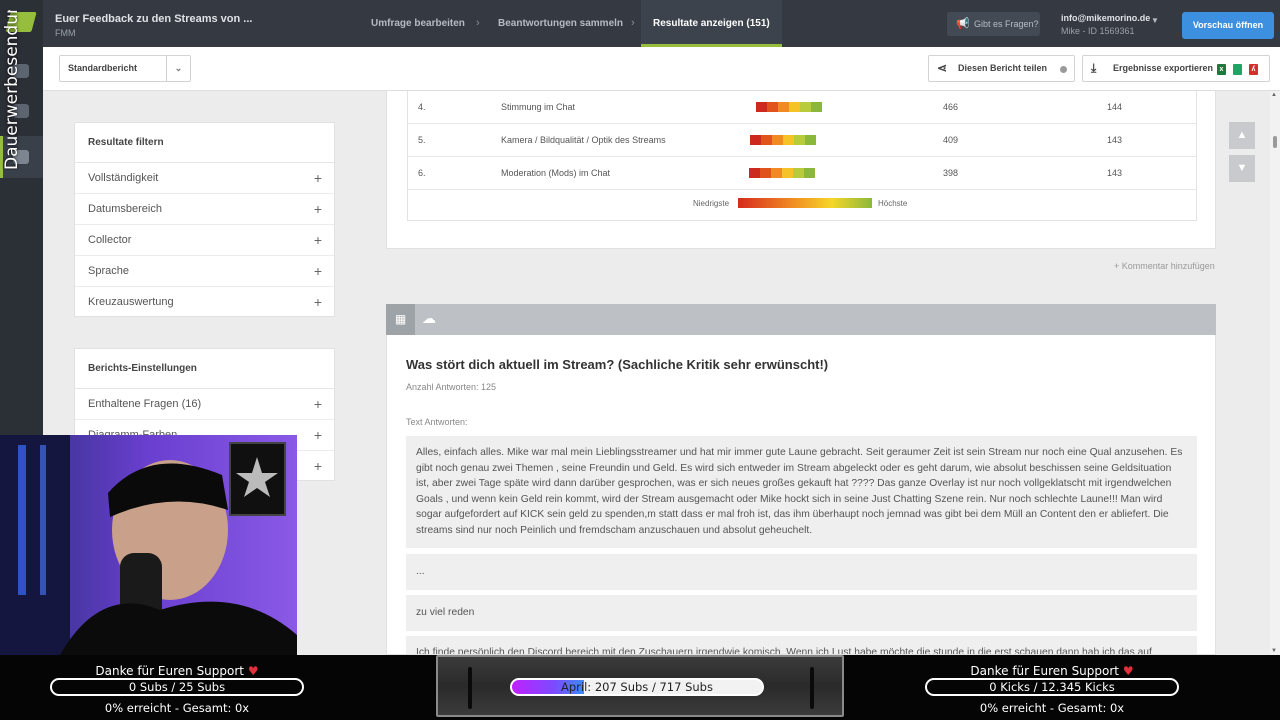  What do you see at coordinates (1164, 266) in the screenshot?
I see `add-comment-link: + Kommentar hinzufügen` at bounding box center [1164, 266].